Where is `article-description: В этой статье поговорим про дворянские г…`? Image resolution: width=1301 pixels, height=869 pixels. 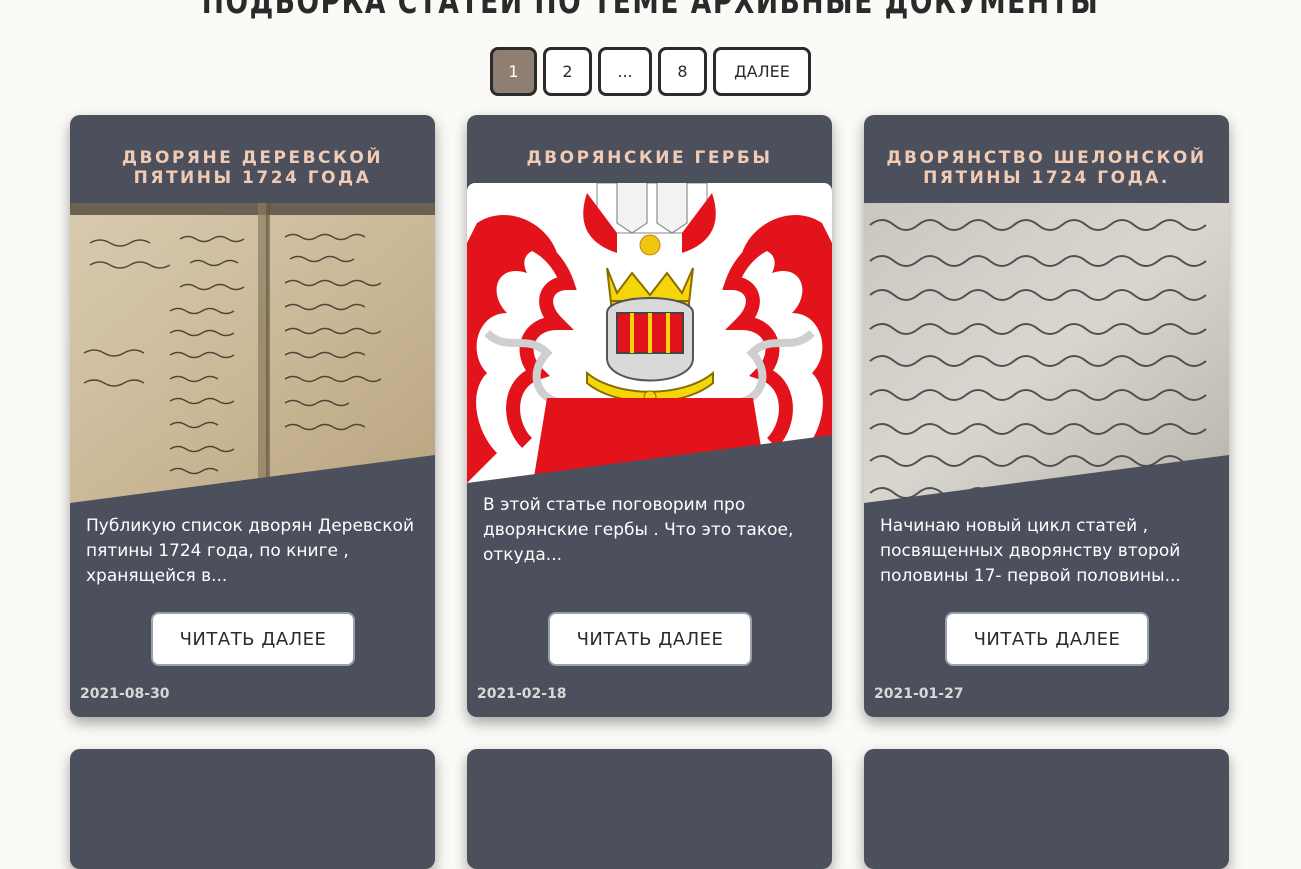
article-description: В этой статье поговорим про дворянские г… is located at coordinates (638, 530).